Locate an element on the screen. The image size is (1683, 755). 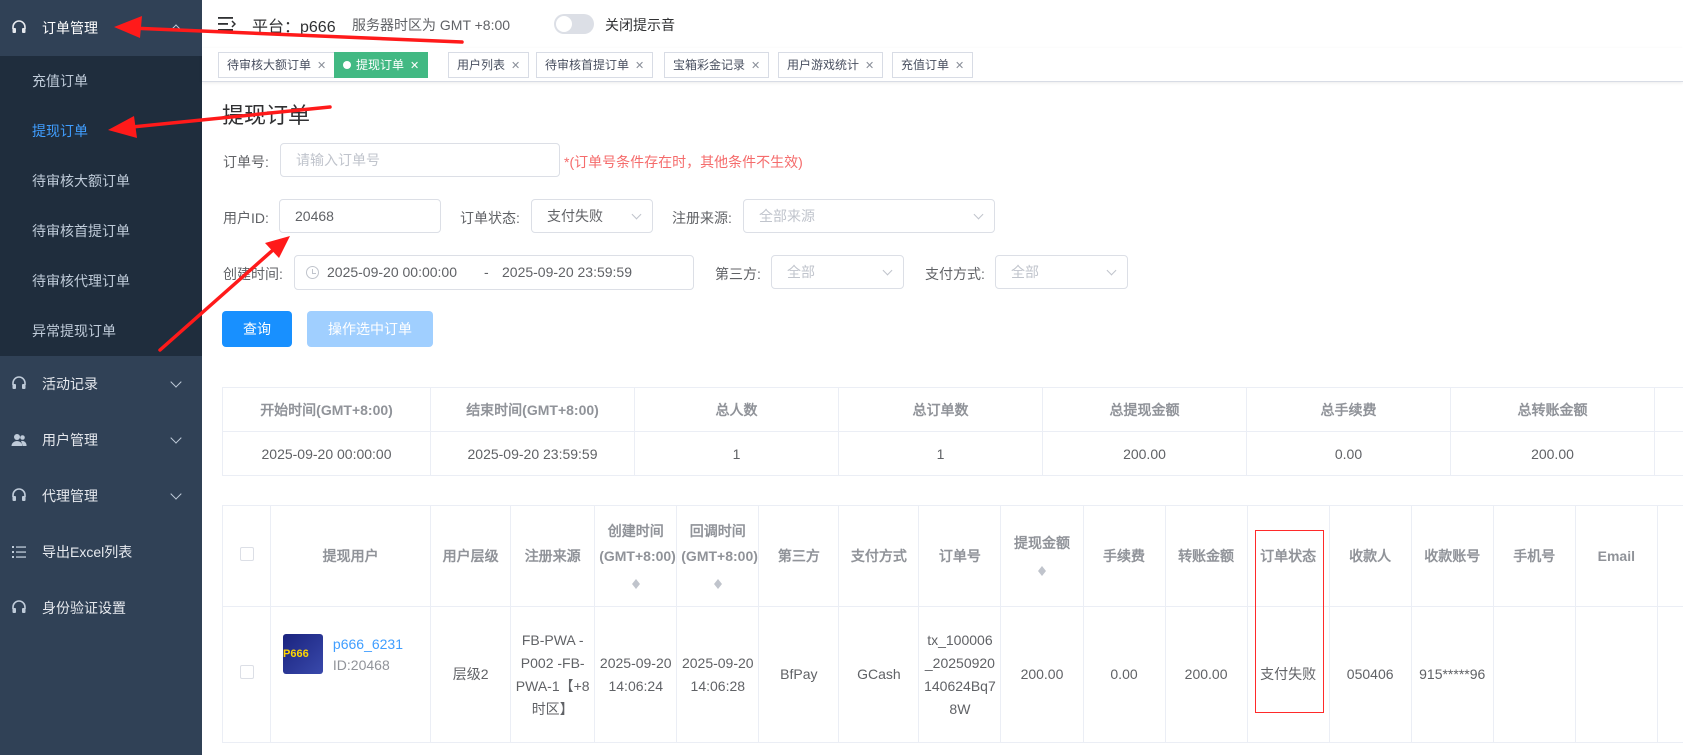
column-header: 收款人 is located at coordinates (1370, 556).